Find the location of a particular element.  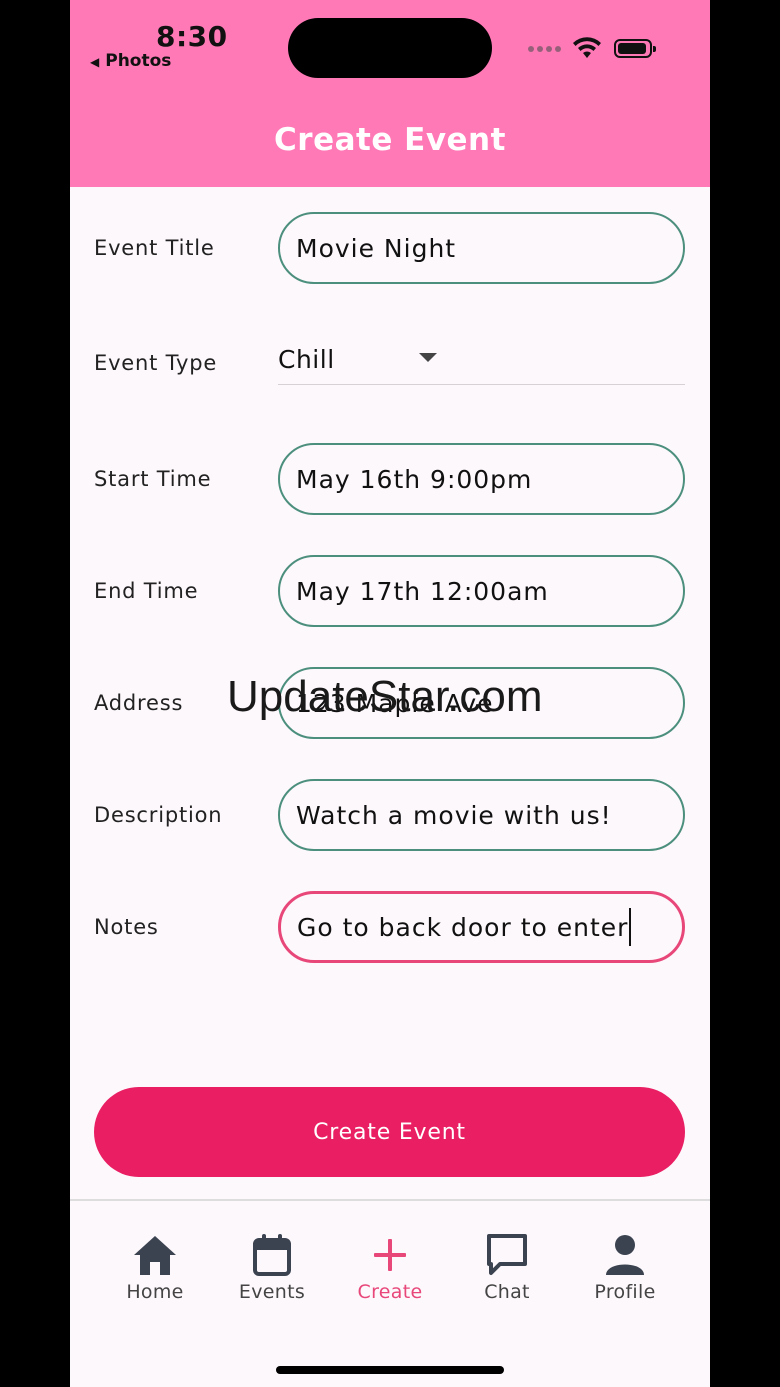

start-time-input: May 16th 9:00pm is located at coordinates (481, 479).